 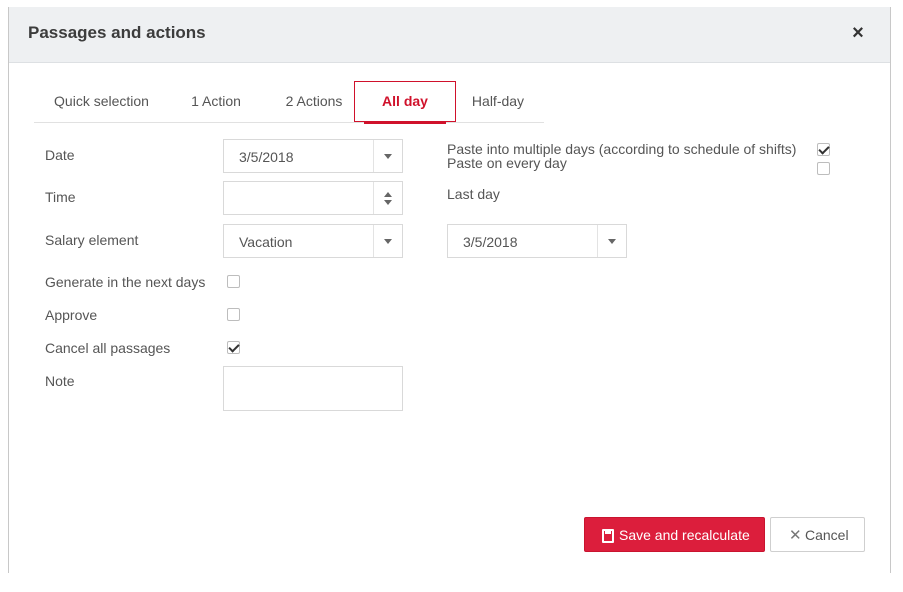 What do you see at coordinates (108, 348) in the screenshot?
I see `cancel-all-passages-label: Cancel all passages` at bounding box center [108, 348].